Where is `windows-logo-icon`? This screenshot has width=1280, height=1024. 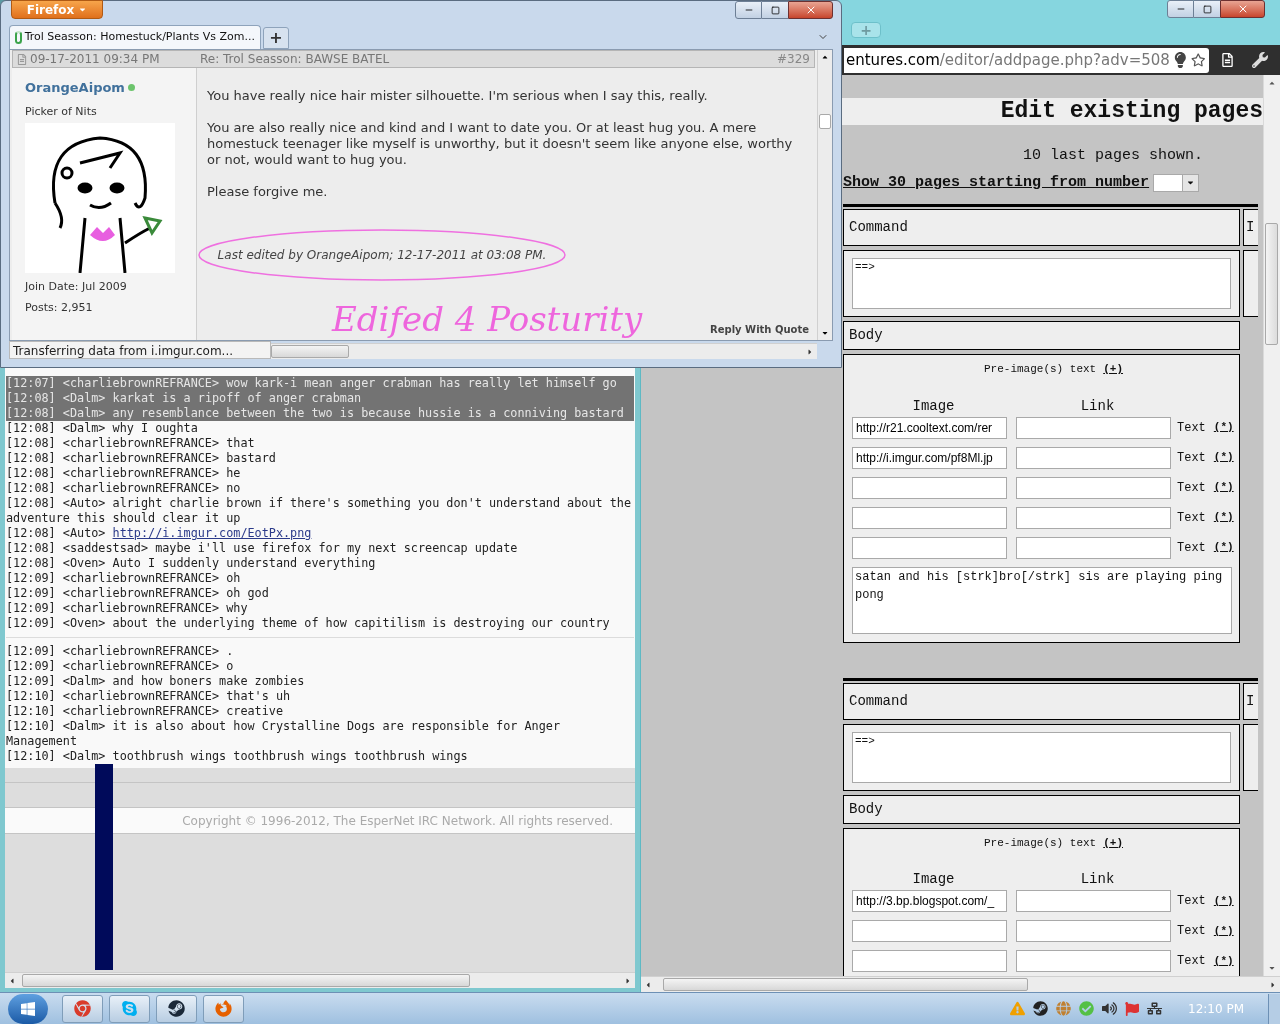
windows-logo-icon is located at coordinates (28, 1008).